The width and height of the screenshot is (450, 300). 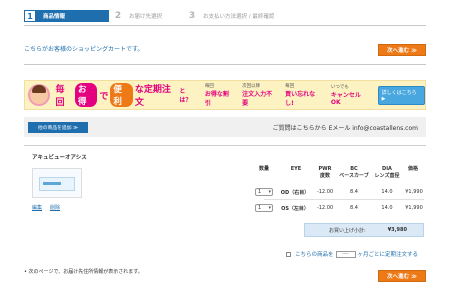 What do you see at coordinates (264, 208) in the screenshot?
I see `qty-select-os: 1` at bounding box center [264, 208].